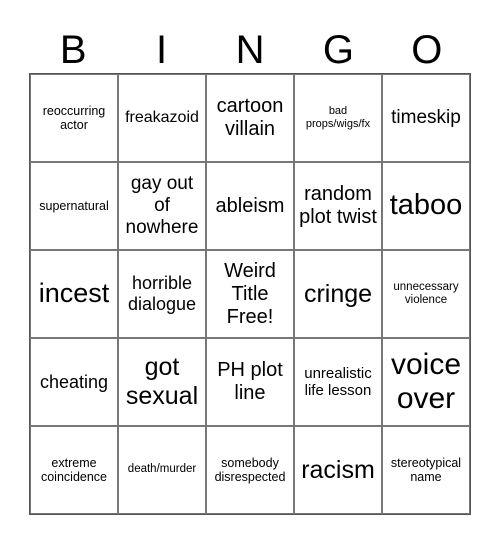 The height and width of the screenshot is (544, 500). I want to click on bingo-cell: voice over, so click(426, 382).